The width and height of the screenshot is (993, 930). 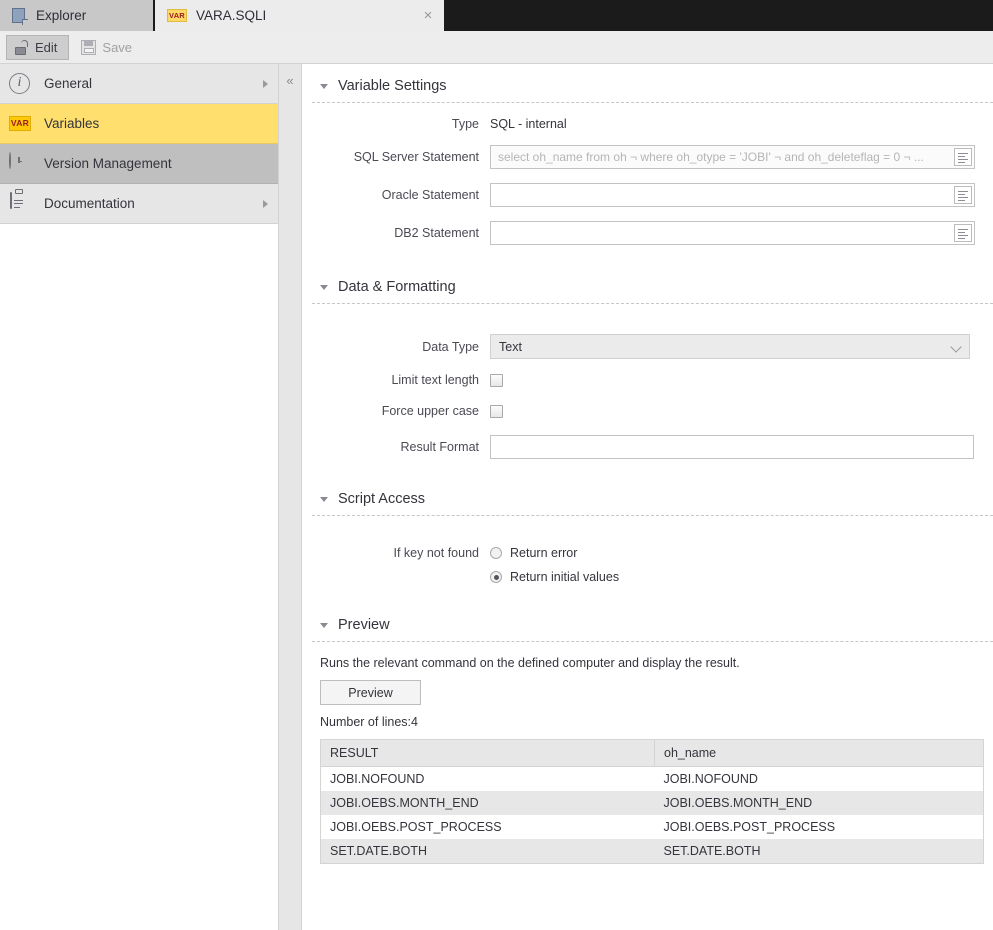 I want to click on sidebar-item-version-management: Version Management, so click(x=139, y=164).